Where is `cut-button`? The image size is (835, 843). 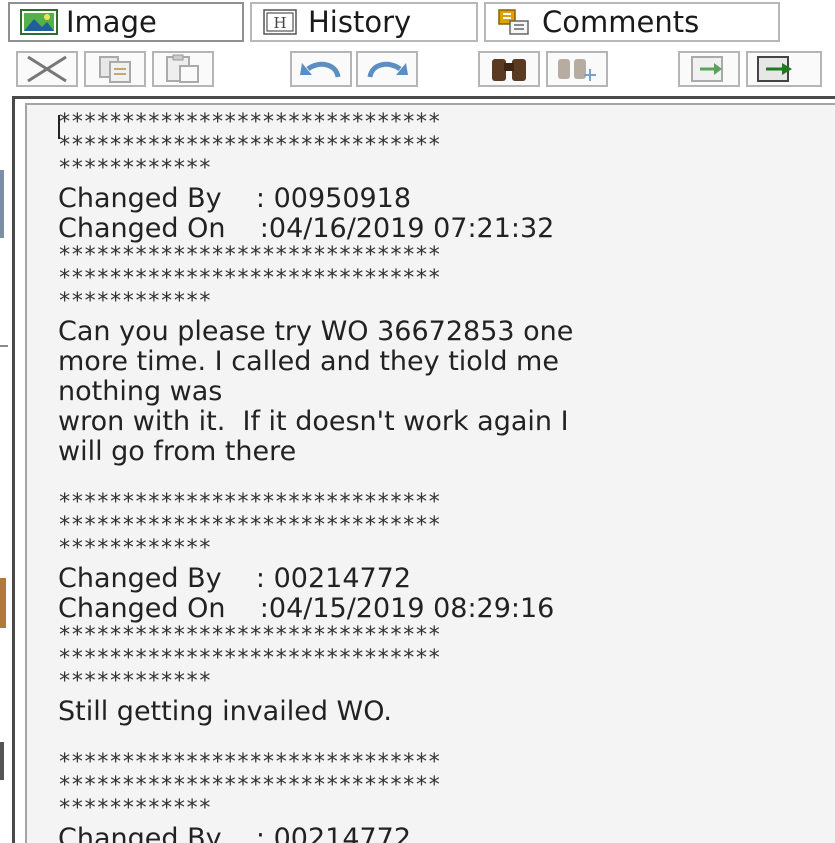 cut-button is located at coordinates (47, 69).